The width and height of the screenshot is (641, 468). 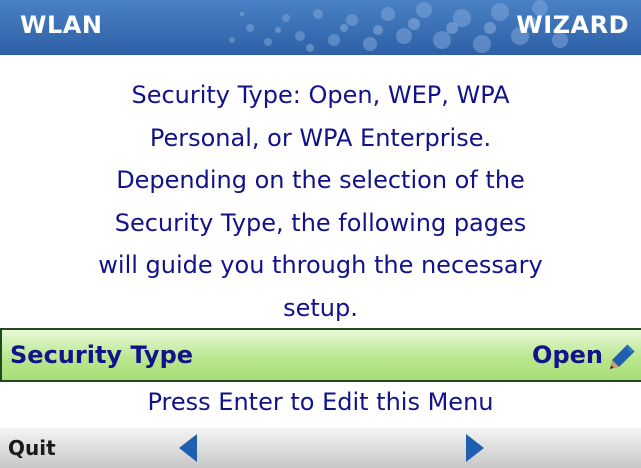 I want to click on description-line: Personal, or WPA Enterprise., so click(x=320, y=137).